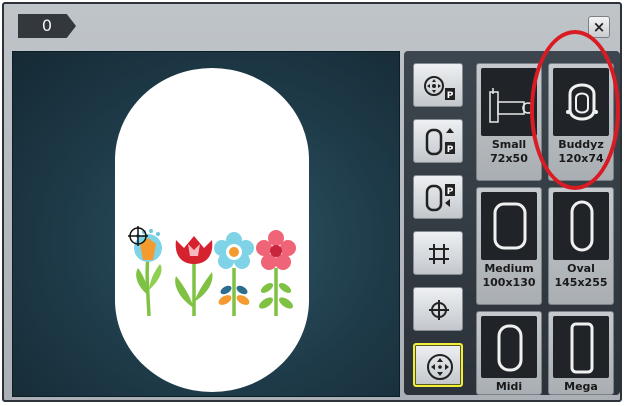 The height and width of the screenshot is (406, 625). I want to click on hoop-park-up-button: P, so click(438, 141).